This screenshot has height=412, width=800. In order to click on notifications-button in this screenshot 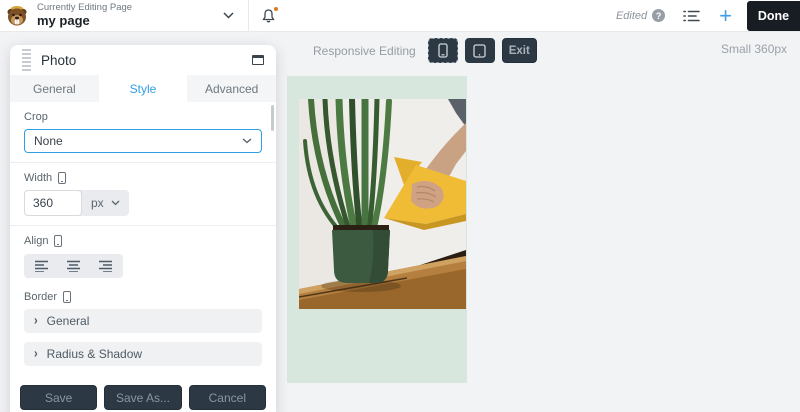, I will do `click(269, 15)`.